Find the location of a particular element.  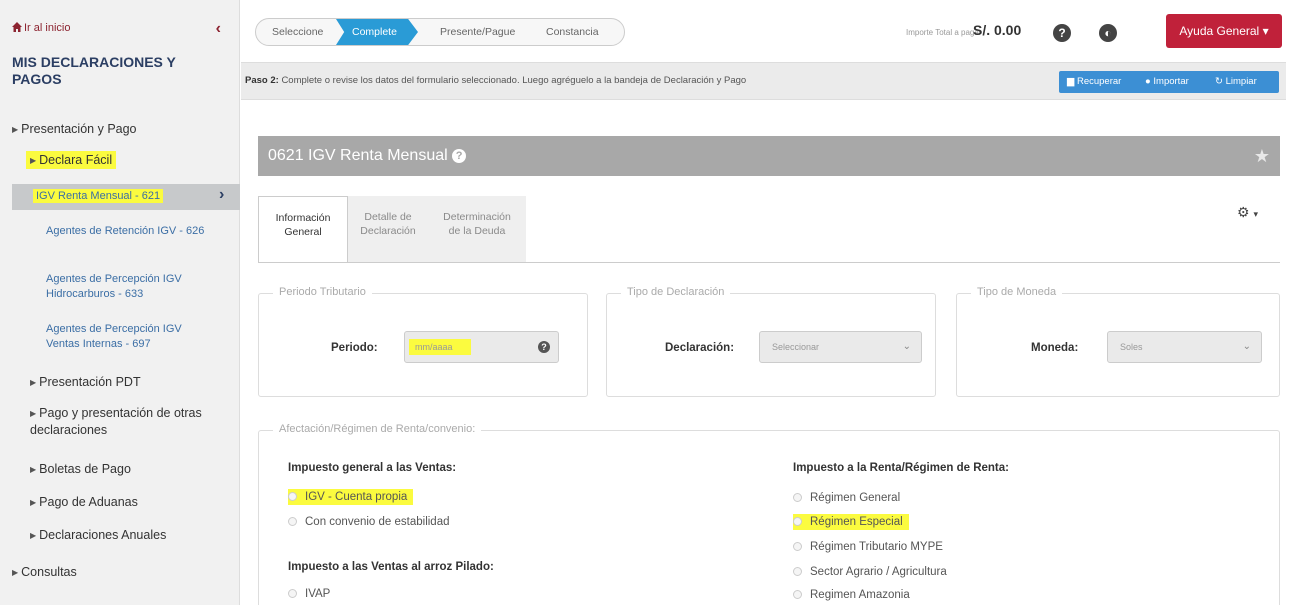

tipo-declaracion-legend: Tipo de Declaración is located at coordinates (676, 292).